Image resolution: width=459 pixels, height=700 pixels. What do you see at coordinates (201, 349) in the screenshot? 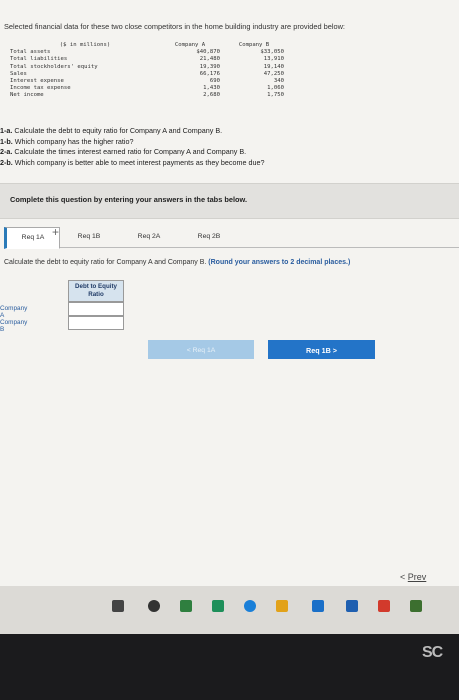
I see `prev-req-button: < Req 1A` at bounding box center [201, 349].